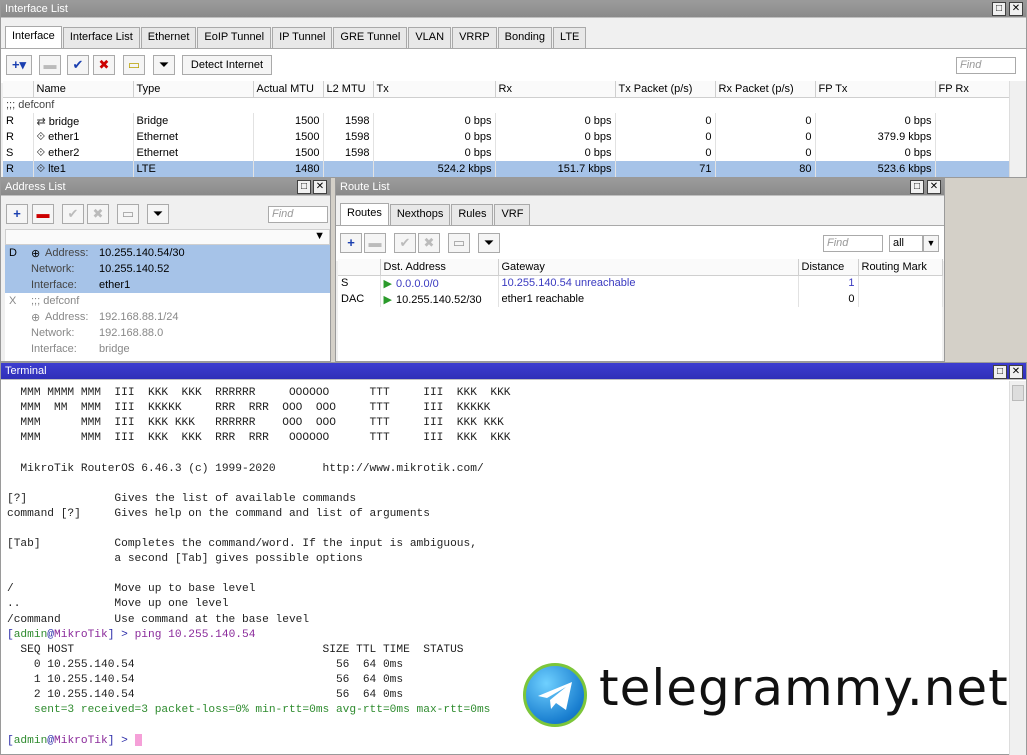  I want to click on dst-address: 0.0.0.0/0, so click(417, 283).